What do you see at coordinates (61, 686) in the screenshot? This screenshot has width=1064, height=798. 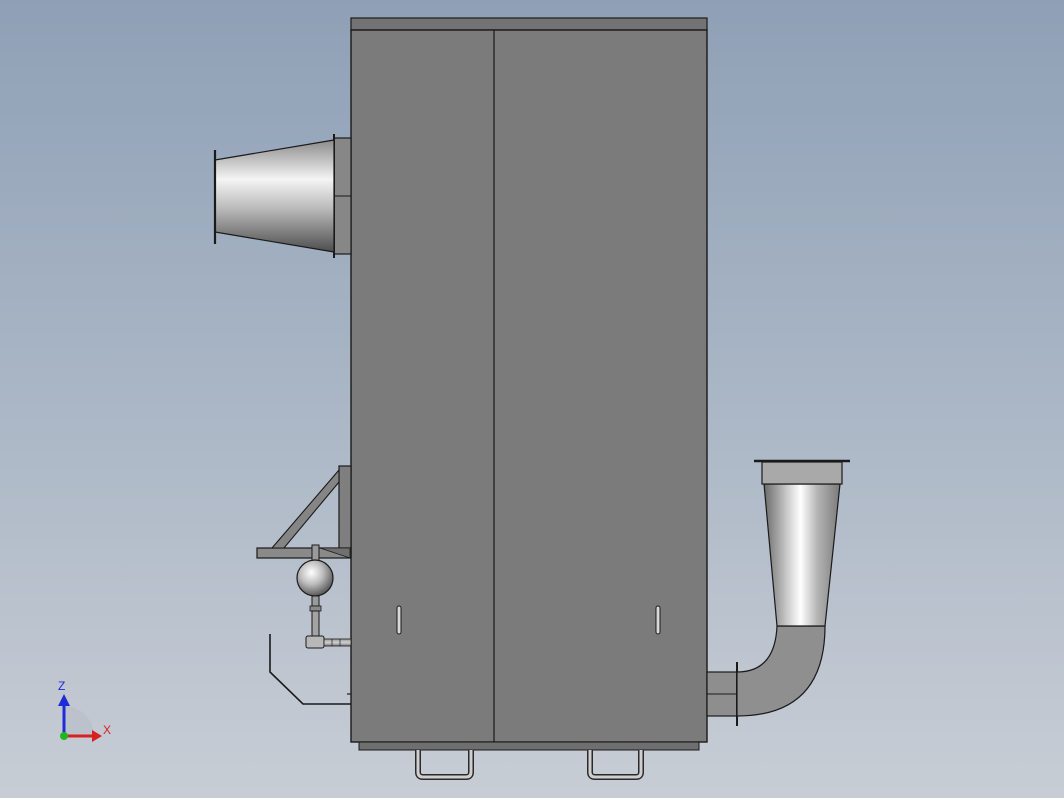 I see `z-axis-label: Z` at bounding box center [61, 686].